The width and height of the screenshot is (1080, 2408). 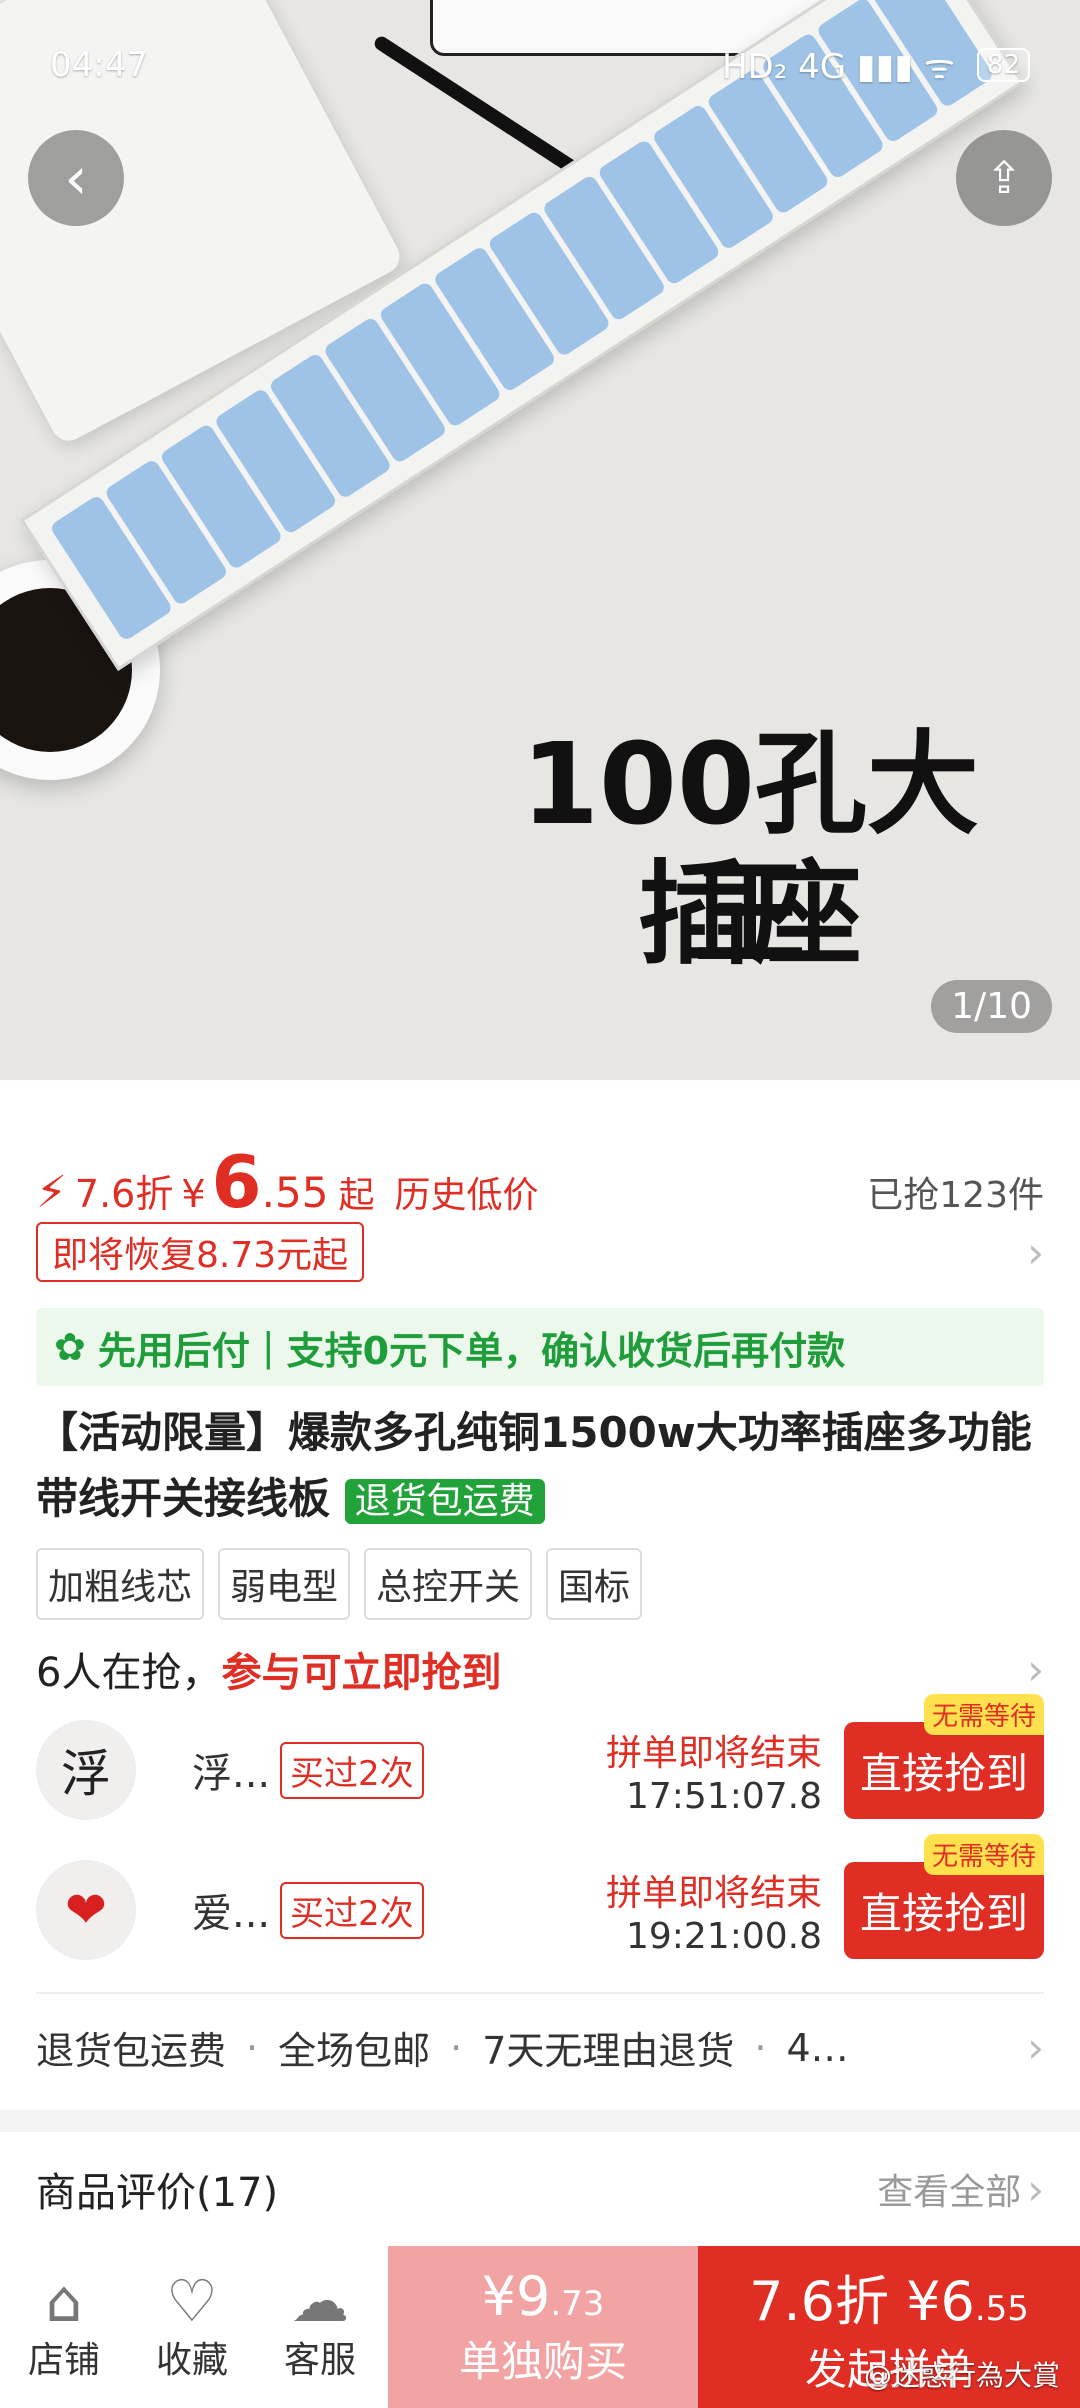 What do you see at coordinates (191, 2360) in the screenshot?
I see `favorite-label: 收藏` at bounding box center [191, 2360].